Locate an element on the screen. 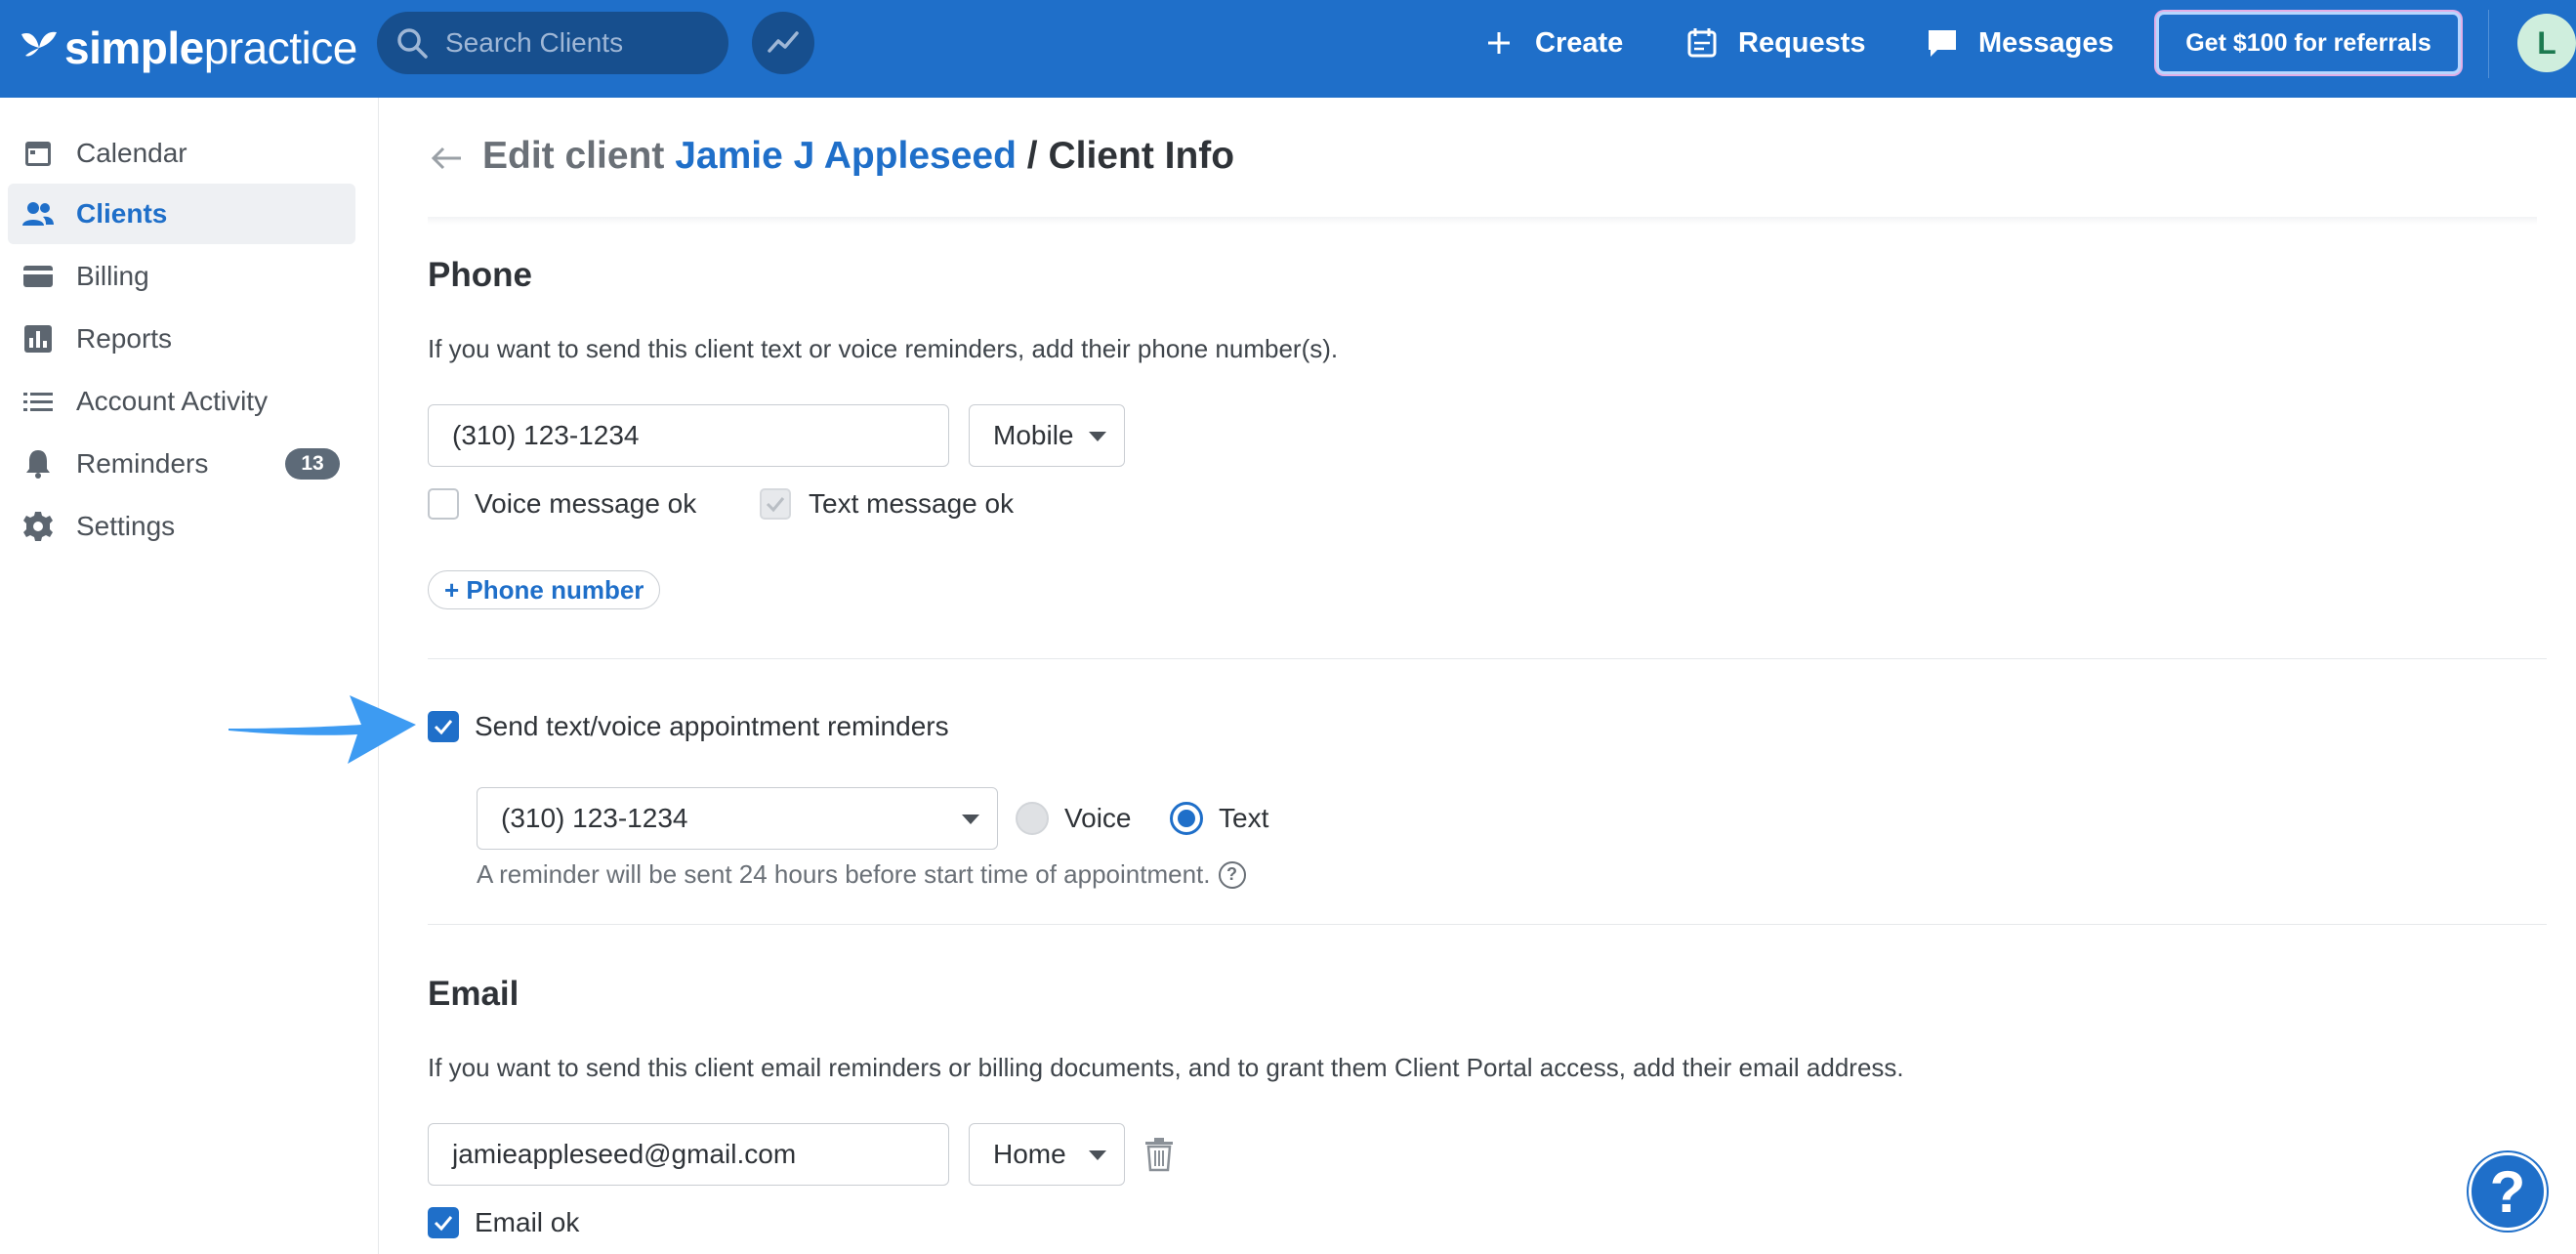 The image size is (2576, 1254). sidebar-item-calendar: Calendar is located at coordinates (181, 153).